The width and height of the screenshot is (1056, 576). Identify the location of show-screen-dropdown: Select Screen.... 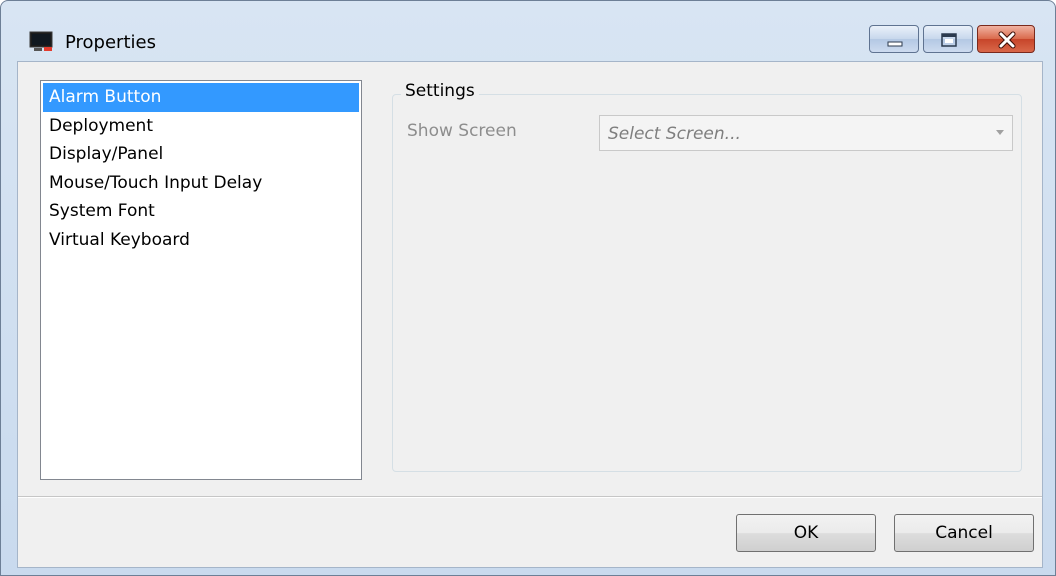
(806, 133).